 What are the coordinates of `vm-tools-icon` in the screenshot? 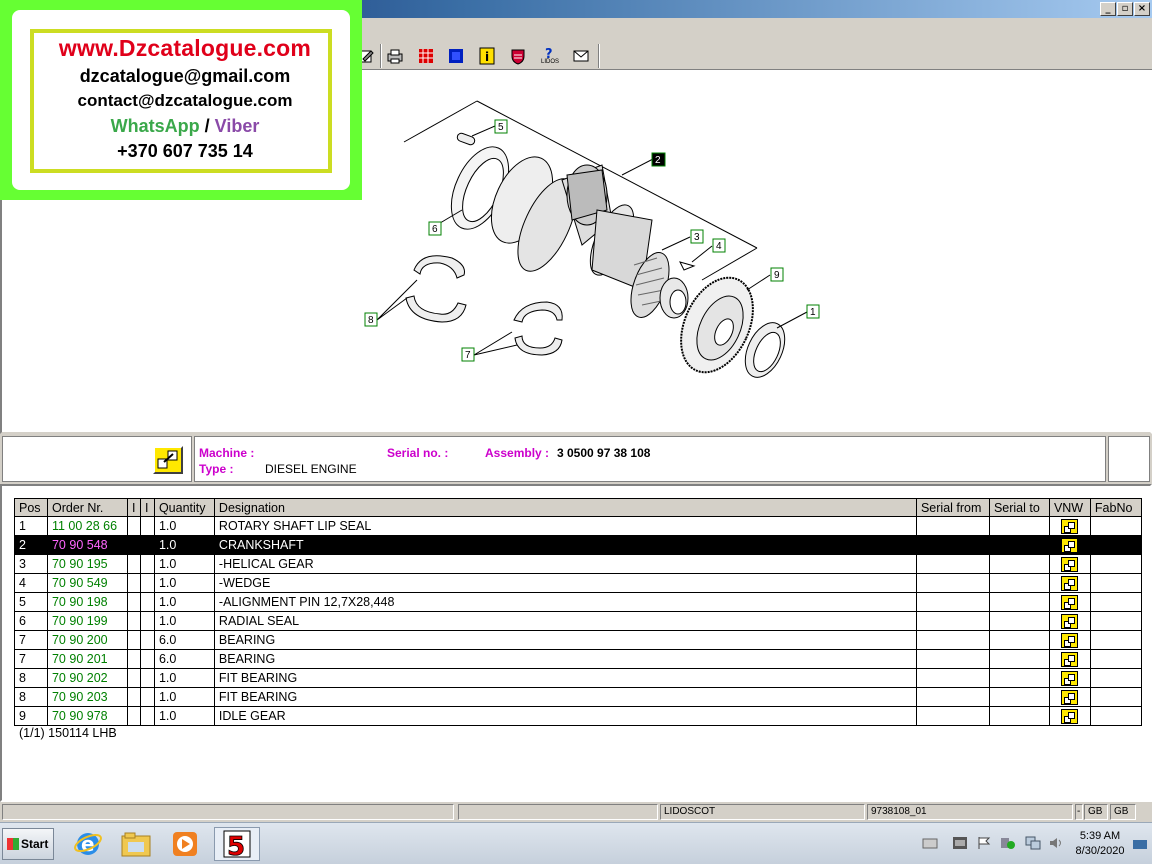 It's located at (960, 843).